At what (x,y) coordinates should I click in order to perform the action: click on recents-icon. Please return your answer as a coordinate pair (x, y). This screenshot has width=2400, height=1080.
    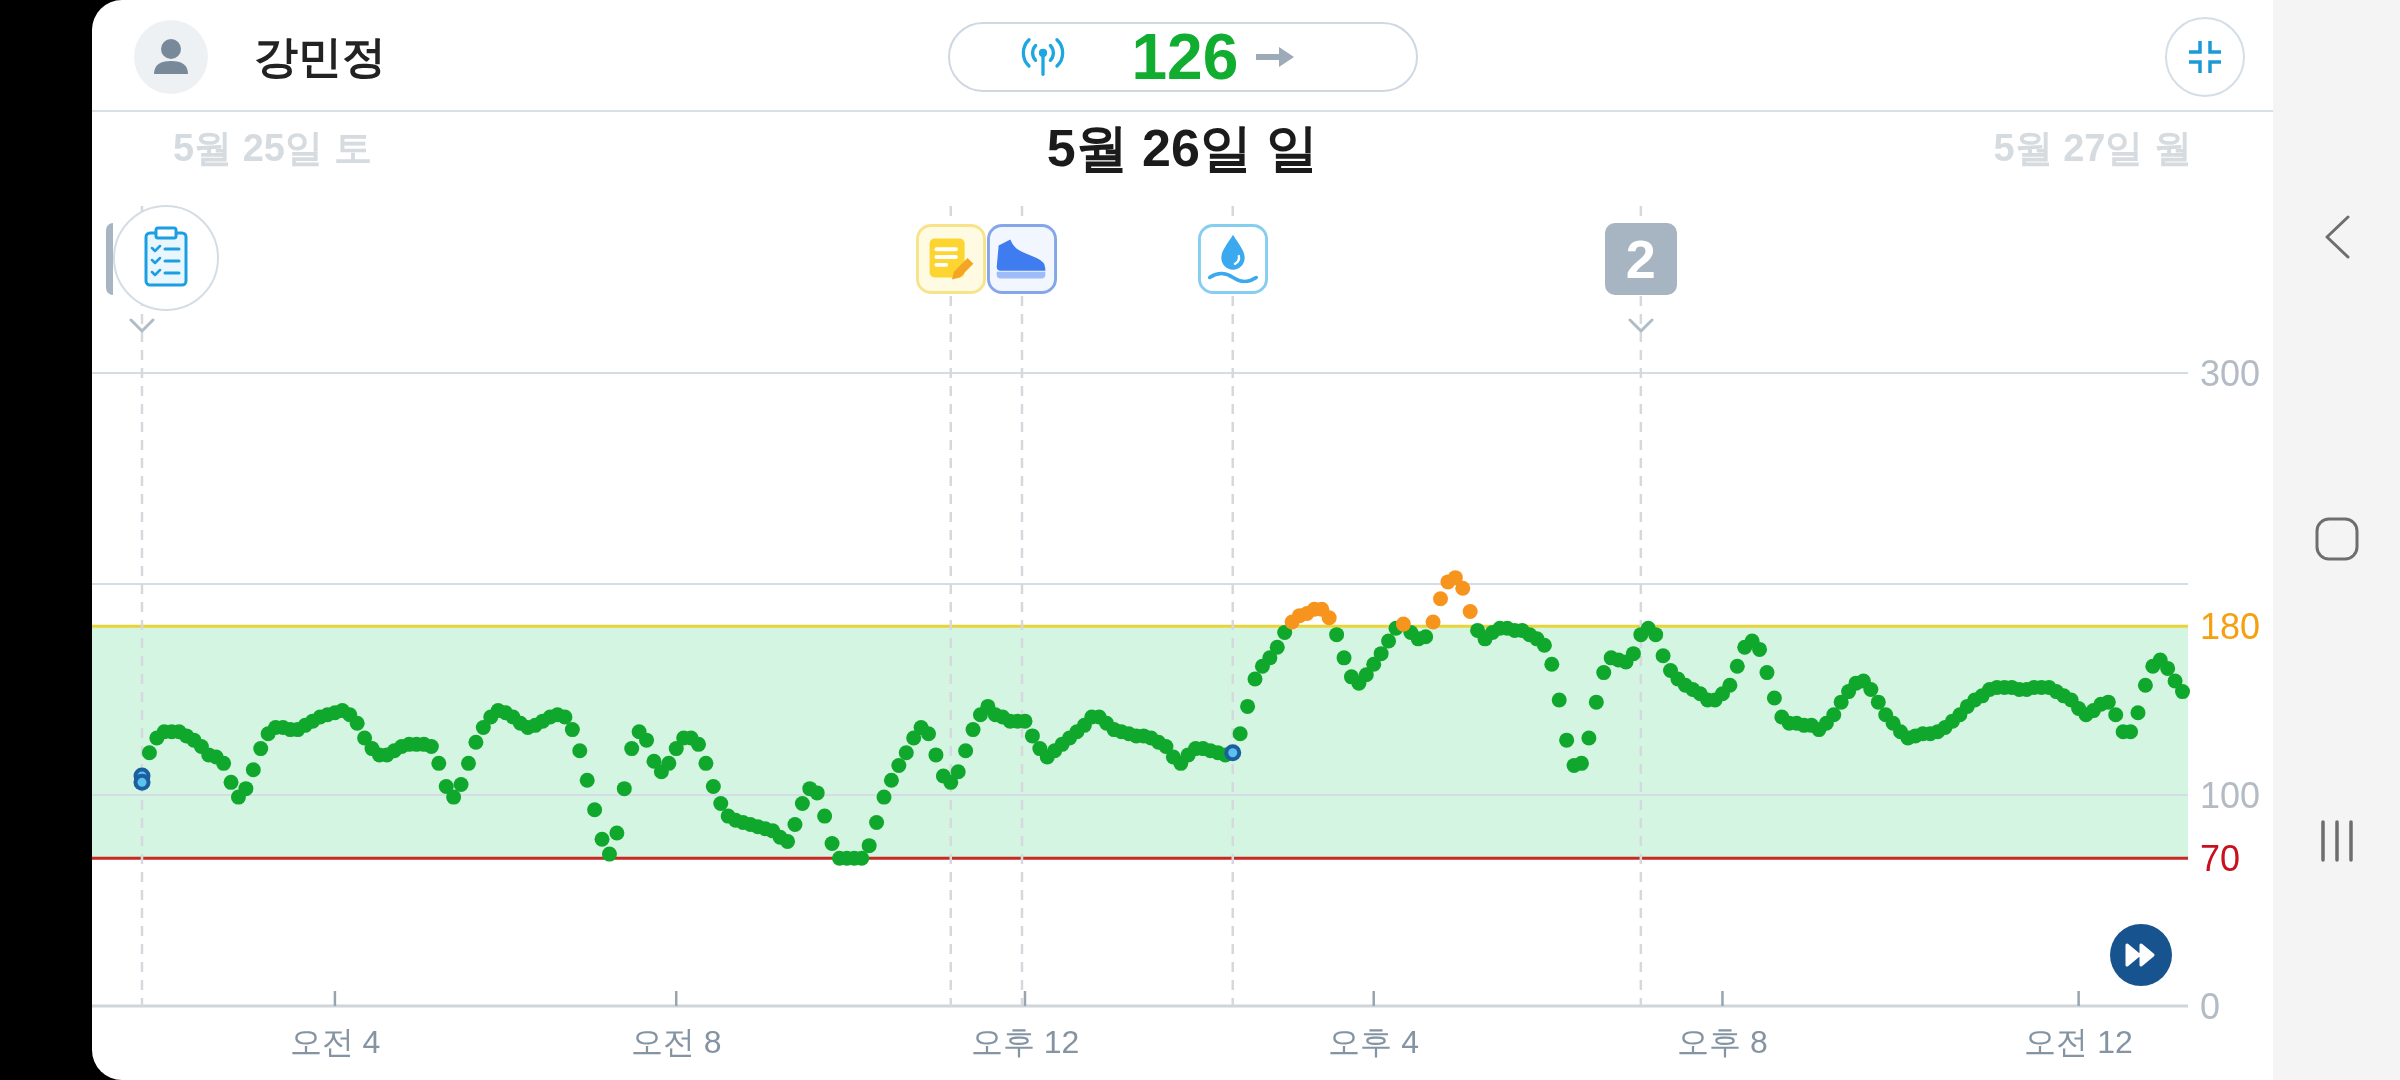
    Looking at the image, I should click on (2336, 841).